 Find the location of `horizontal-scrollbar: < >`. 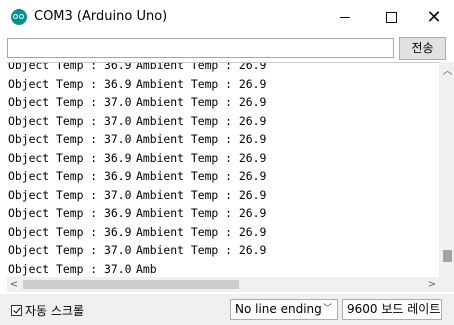

horizontal-scrollbar: < > is located at coordinates (223, 284).